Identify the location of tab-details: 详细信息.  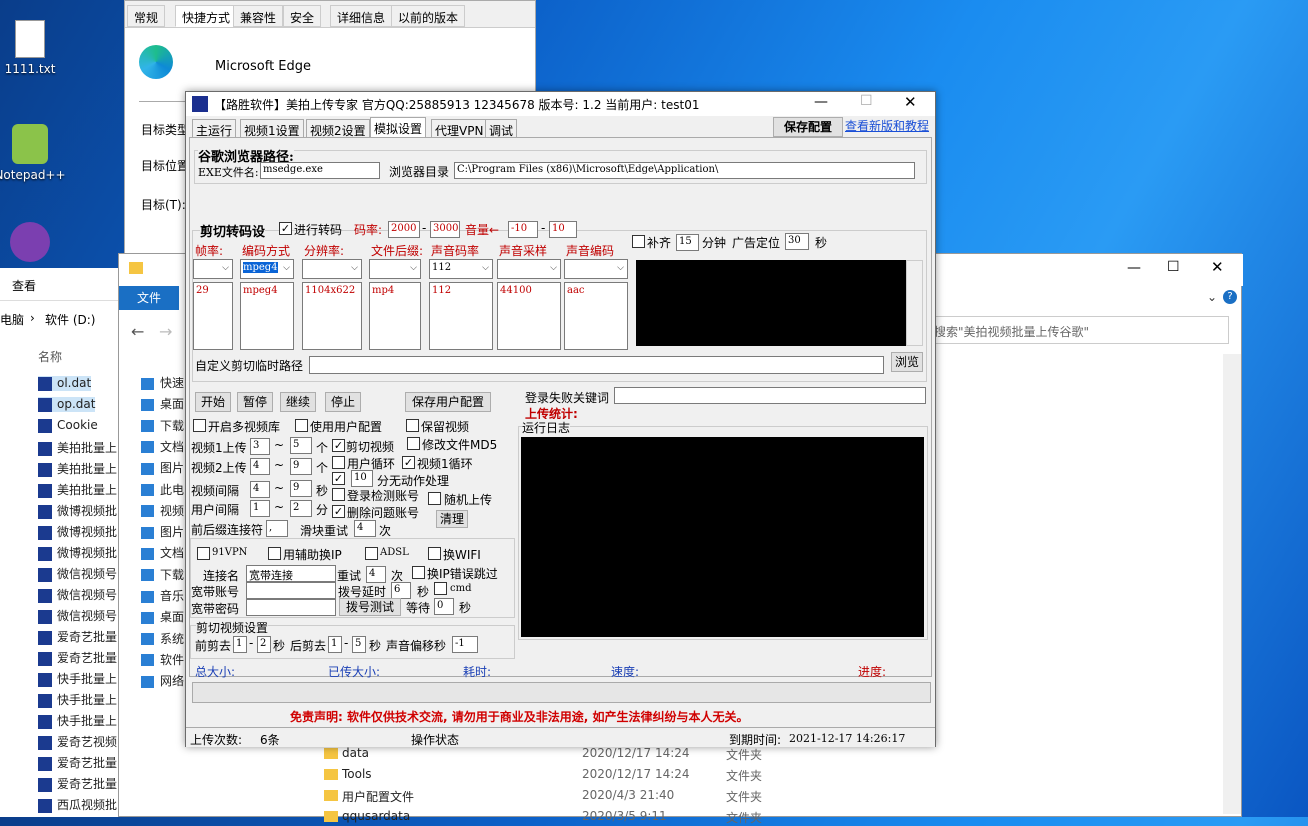
(361, 16).